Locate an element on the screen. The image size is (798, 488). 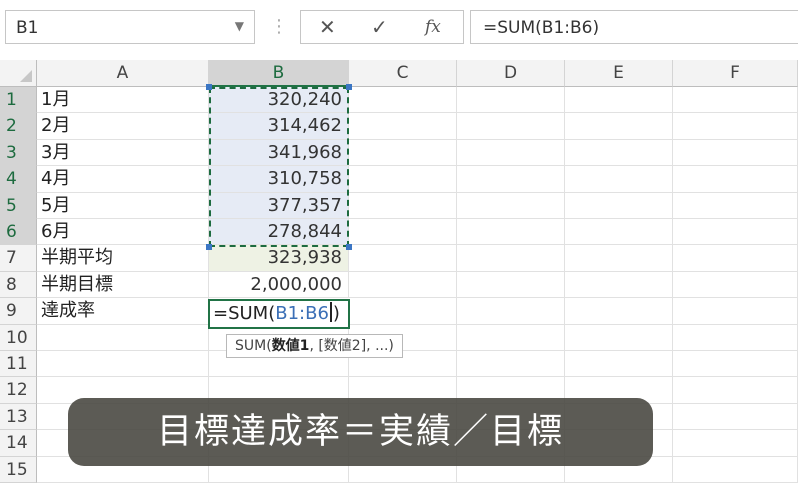
cell-d3 is located at coordinates (511, 153).